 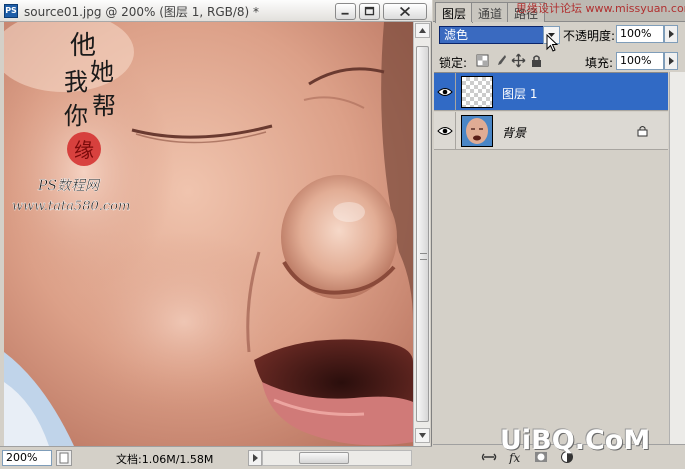 I want to click on baby-thumbnail-image, so click(x=477, y=131).